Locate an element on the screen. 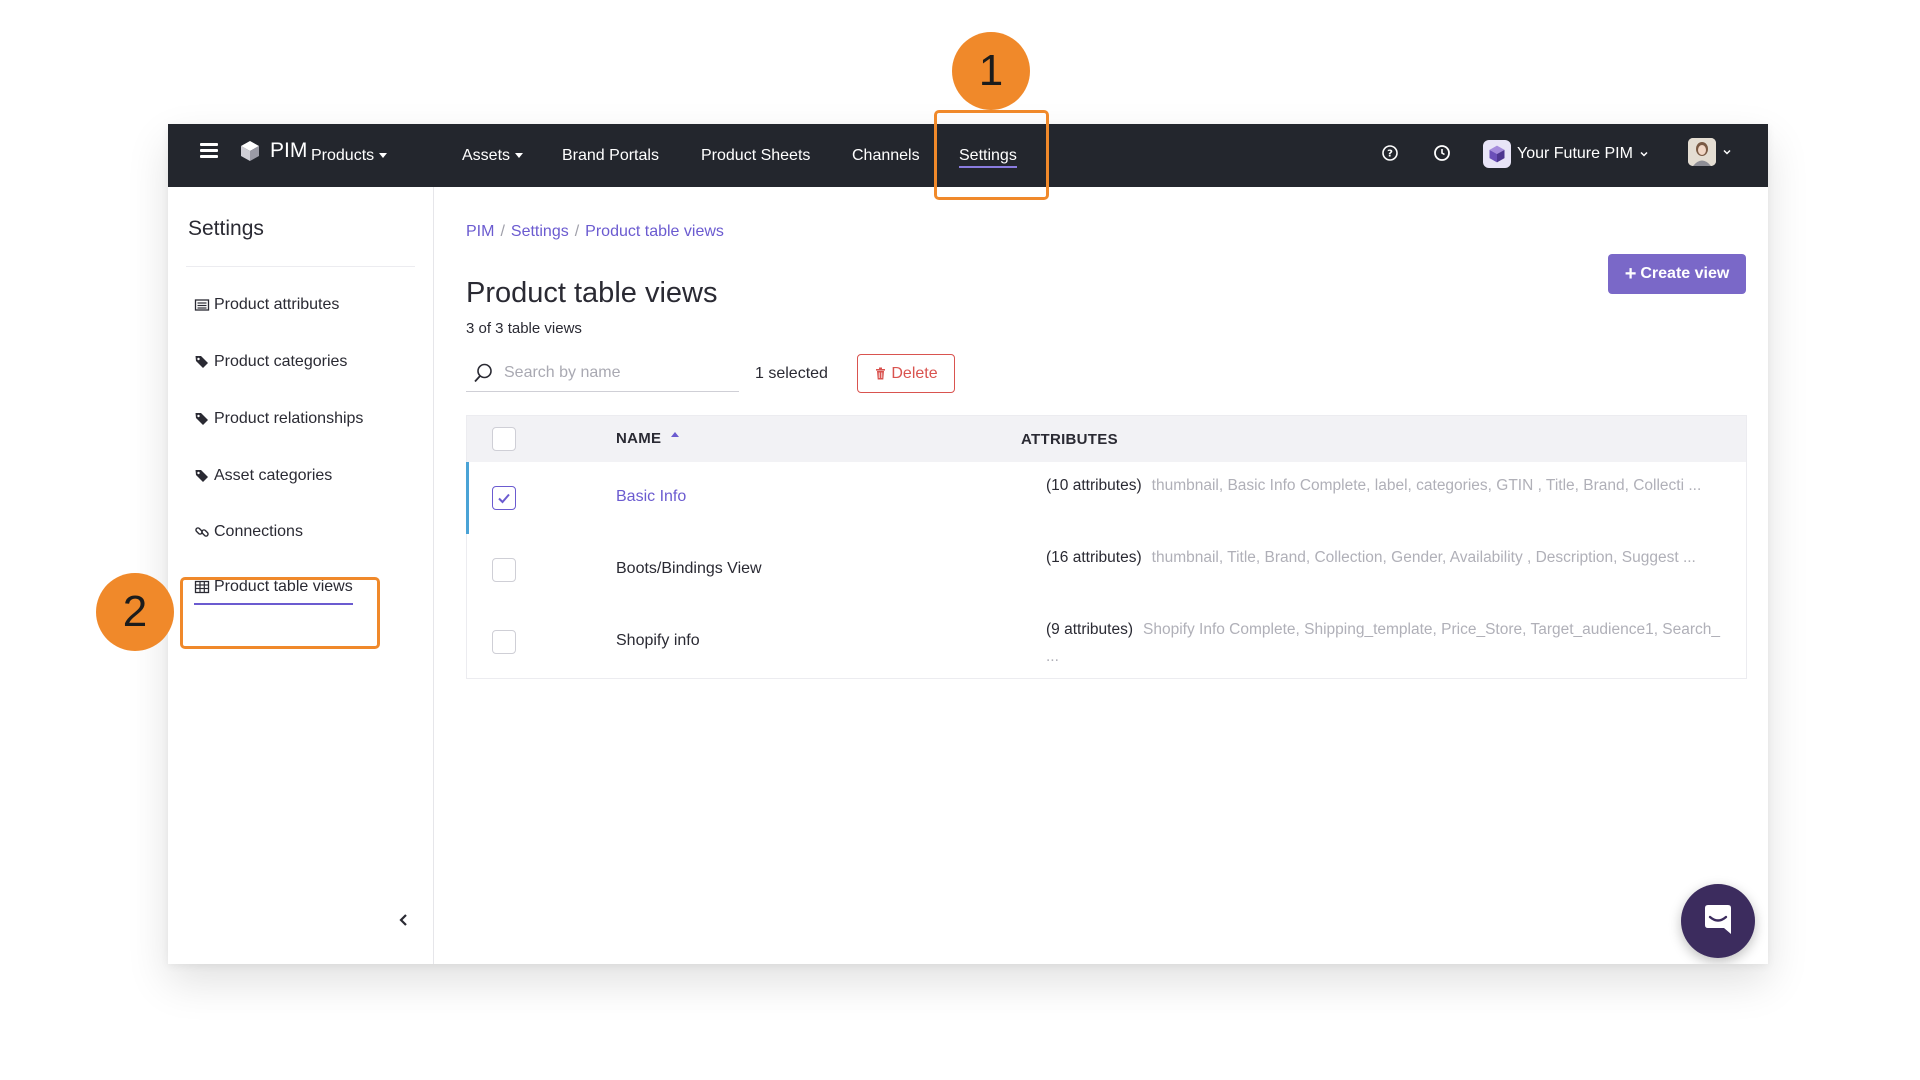 The height and width of the screenshot is (1080, 1920). callout-box-settings is located at coordinates (991, 155).